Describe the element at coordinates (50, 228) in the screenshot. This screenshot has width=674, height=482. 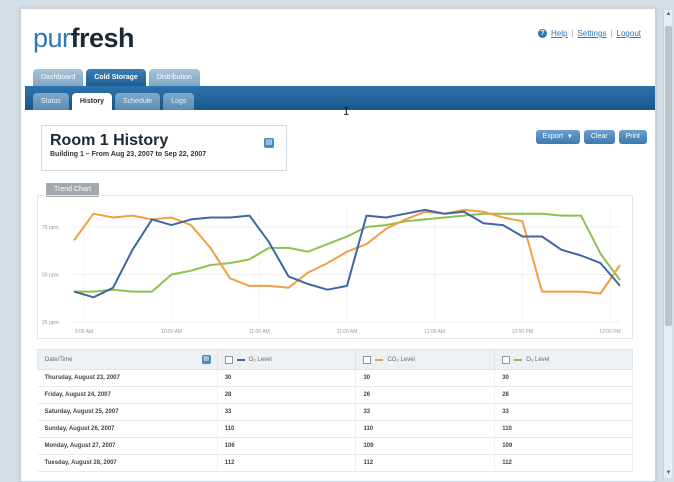
I see `y-tick-label: 75 ppm` at that location.